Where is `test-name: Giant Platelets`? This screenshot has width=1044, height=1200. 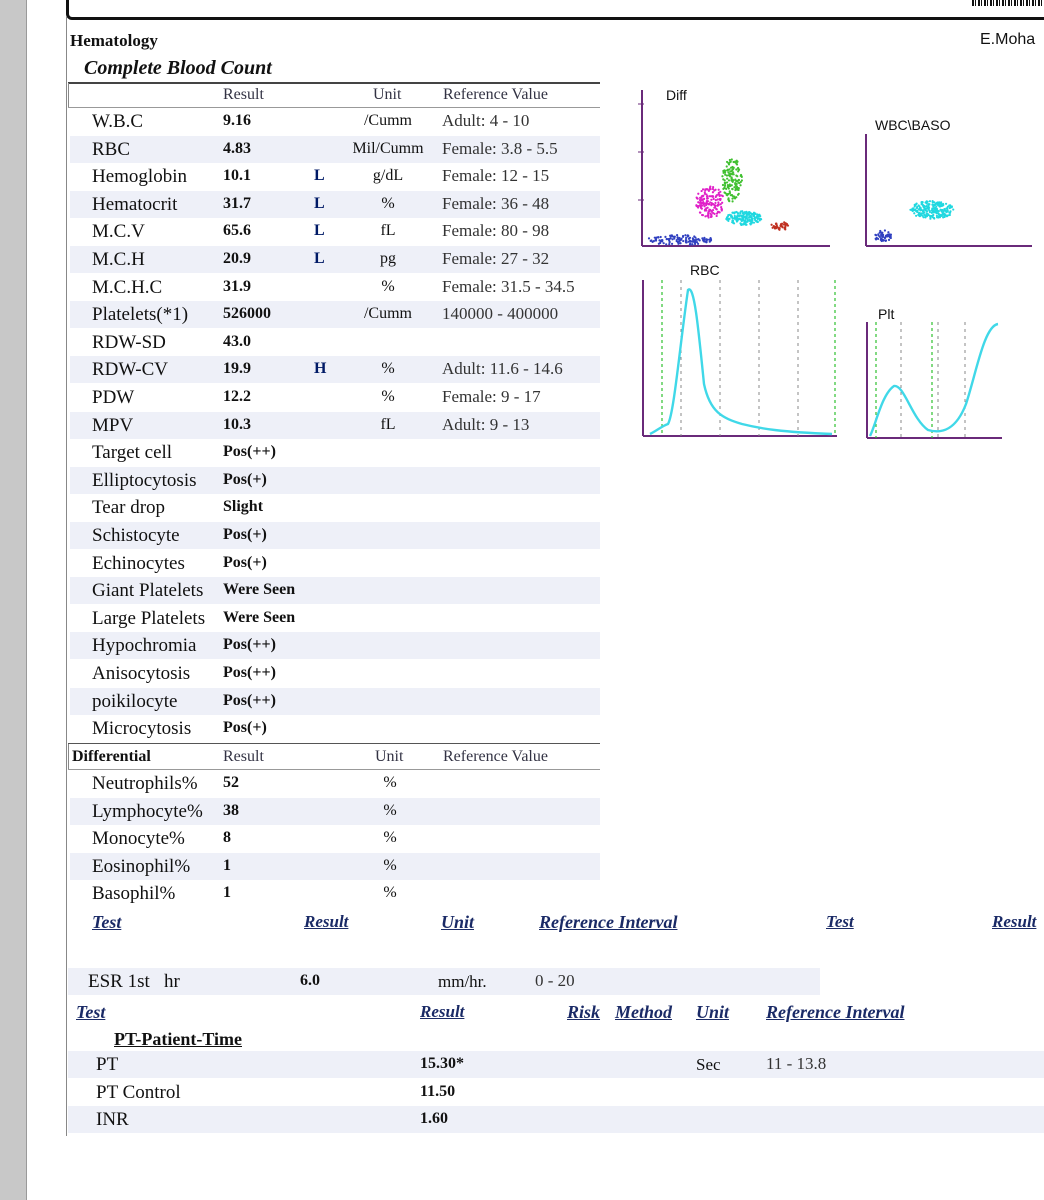 test-name: Giant Platelets is located at coordinates (148, 590).